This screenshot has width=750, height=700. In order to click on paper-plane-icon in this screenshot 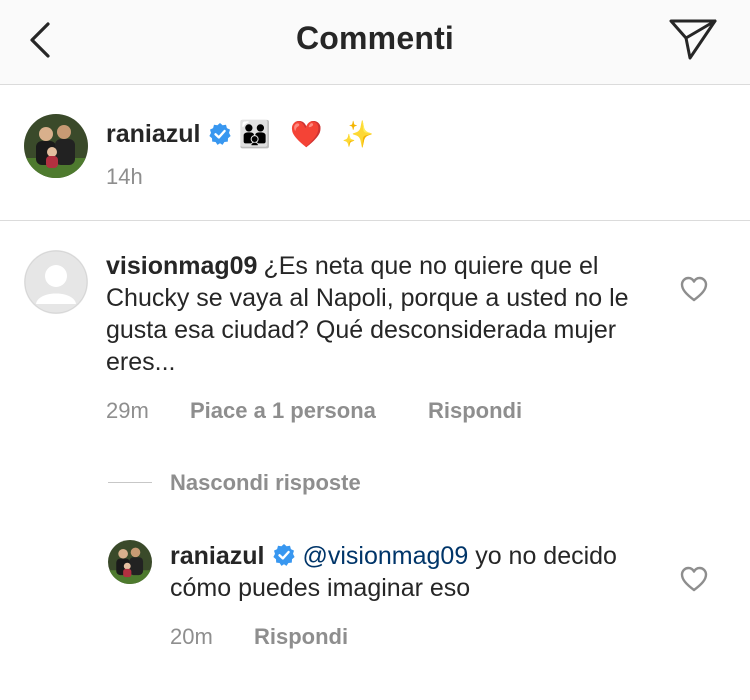, I will do `click(693, 39)`.